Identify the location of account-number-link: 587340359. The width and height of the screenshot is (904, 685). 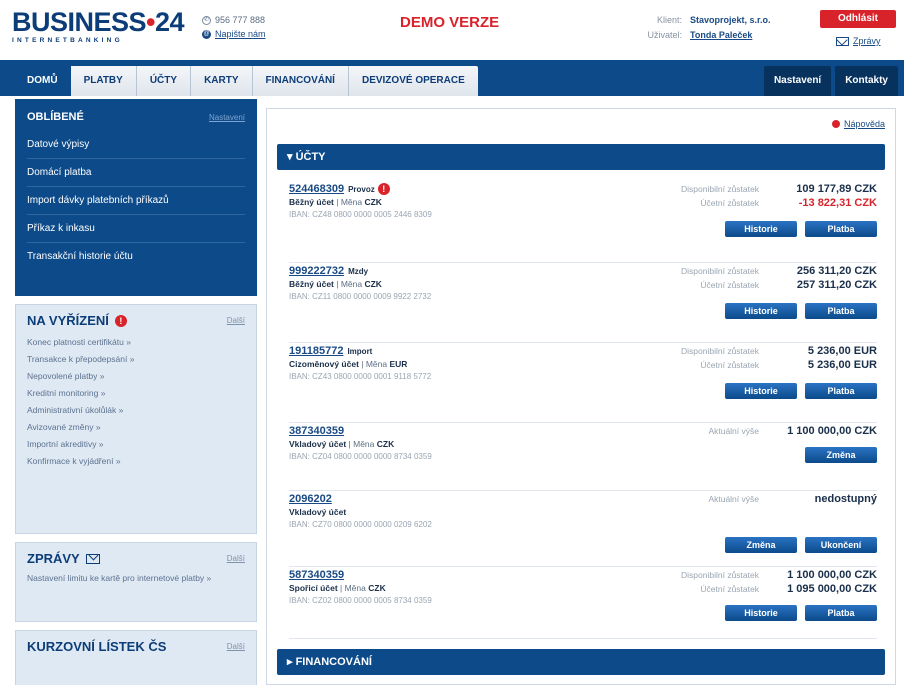
(316, 575).